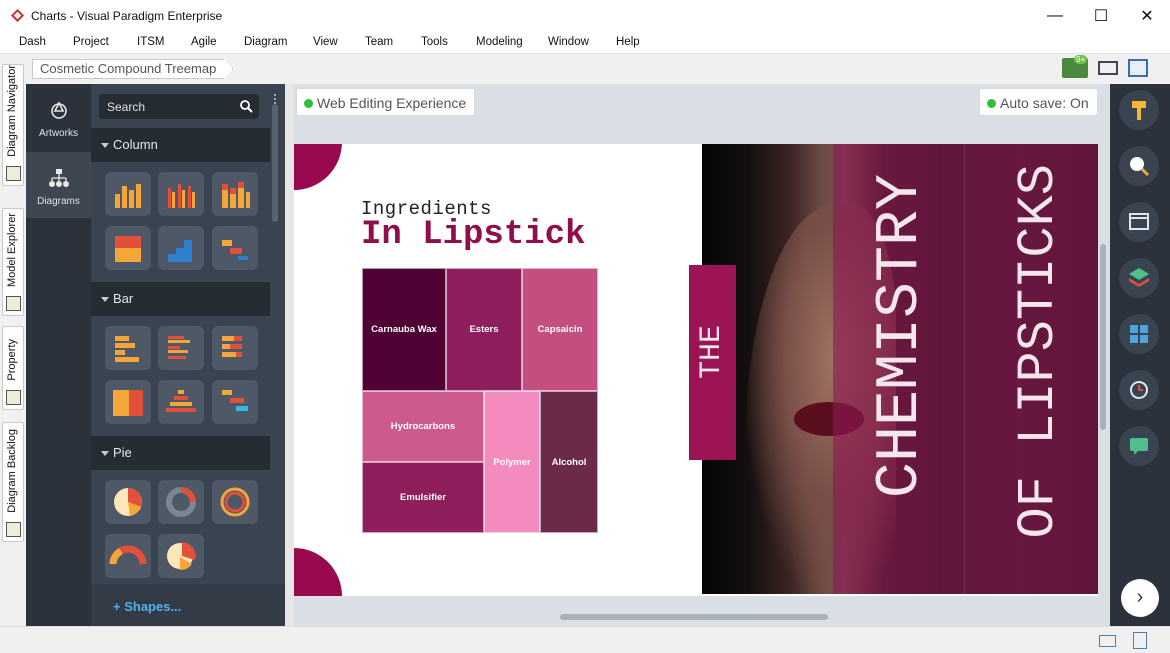 The image size is (1170, 653). What do you see at coordinates (59, 110) in the screenshot?
I see `artworks-icon` at bounding box center [59, 110].